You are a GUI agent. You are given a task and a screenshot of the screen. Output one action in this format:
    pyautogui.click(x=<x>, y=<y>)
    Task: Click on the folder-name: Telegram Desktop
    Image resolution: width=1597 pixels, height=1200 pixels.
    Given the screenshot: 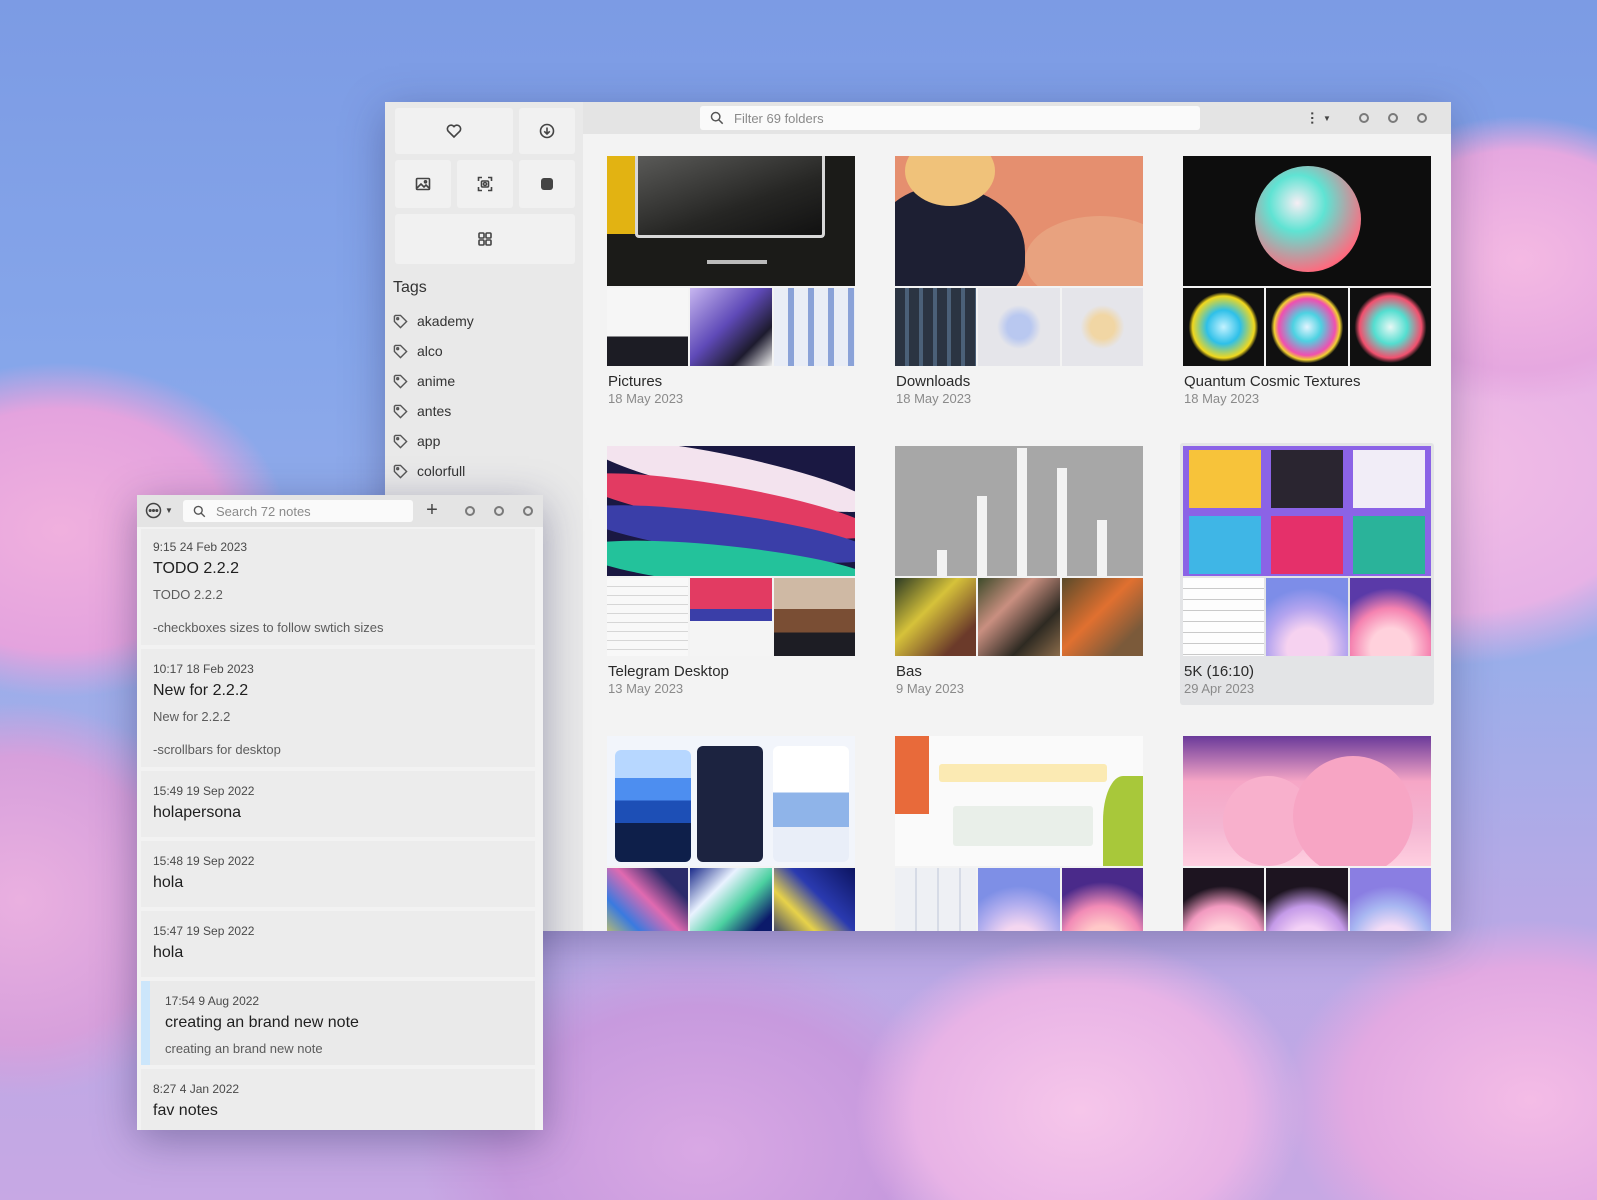 What is the action you would take?
    pyautogui.click(x=668, y=671)
    